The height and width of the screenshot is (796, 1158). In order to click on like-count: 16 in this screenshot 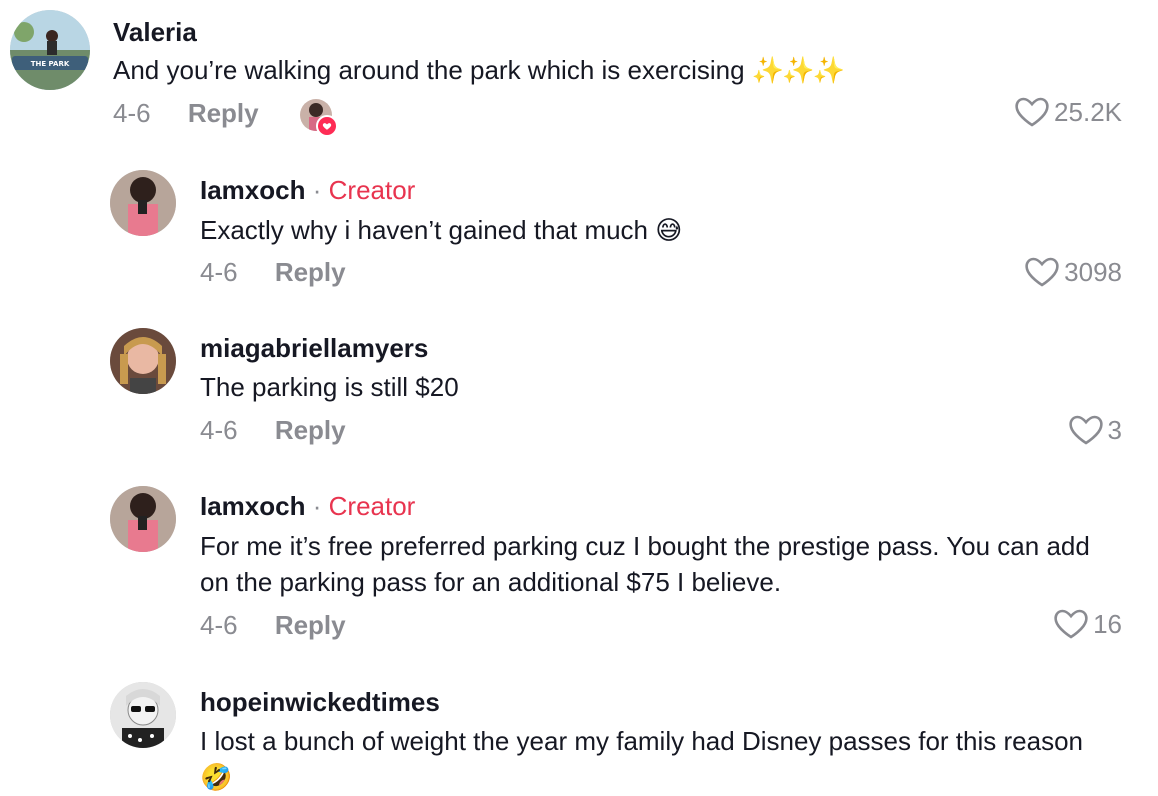, I will do `click(1107, 623)`.